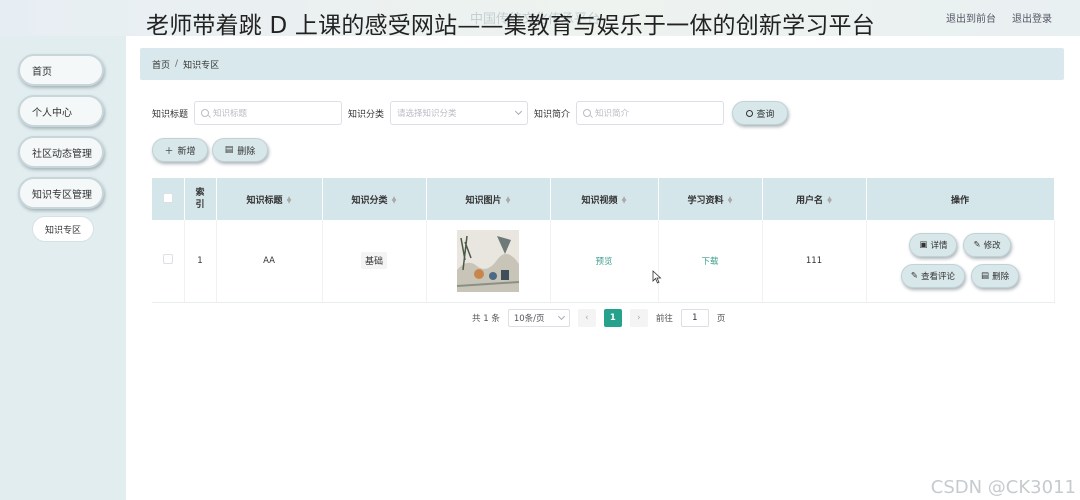 The width and height of the screenshot is (1080, 500). I want to click on title-cell: AA, so click(269, 261).